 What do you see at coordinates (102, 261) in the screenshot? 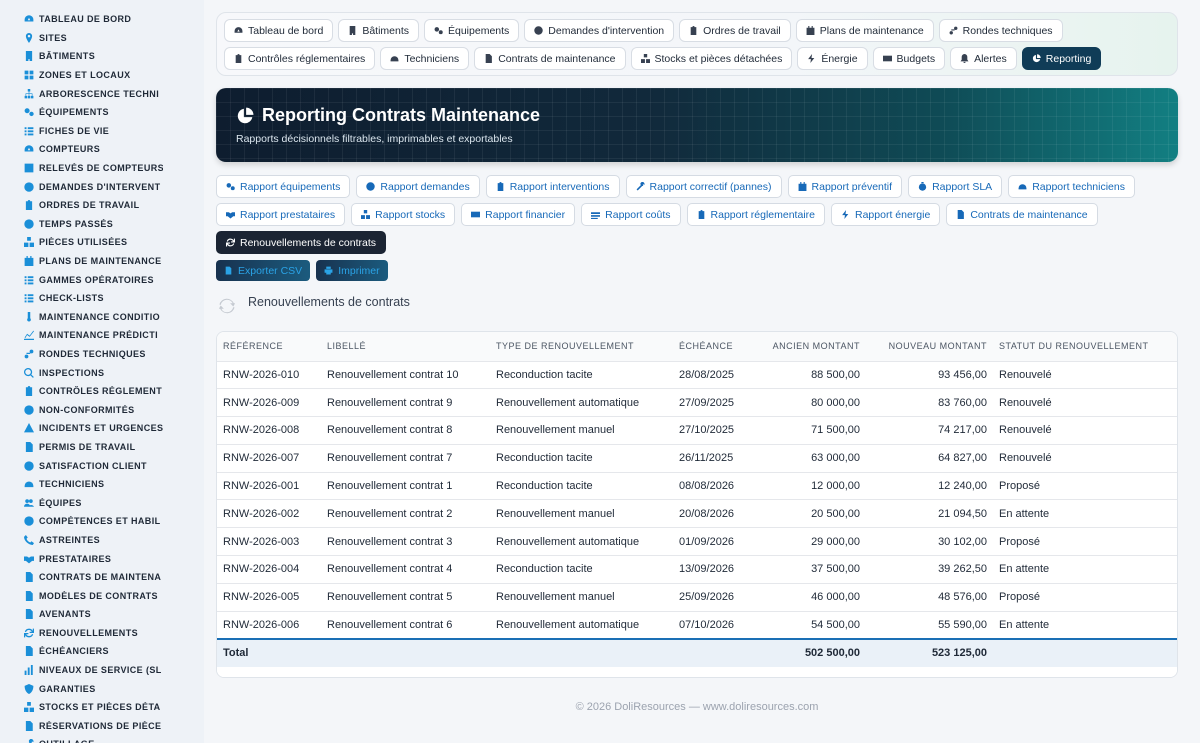
I see `sidebar-item-plans-de-maintenance: PLANS DE MAINTENANCE` at bounding box center [102, 261].